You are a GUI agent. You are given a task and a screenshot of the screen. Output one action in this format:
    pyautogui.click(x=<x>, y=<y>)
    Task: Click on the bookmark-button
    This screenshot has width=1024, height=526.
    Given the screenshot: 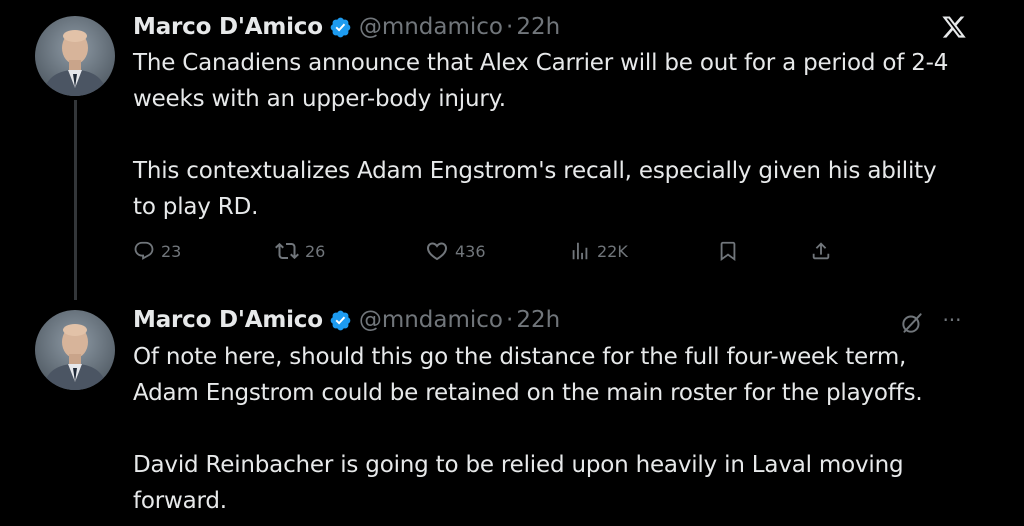 What is the action you would take?
    pyautogui.click(x=728, y=251)
    